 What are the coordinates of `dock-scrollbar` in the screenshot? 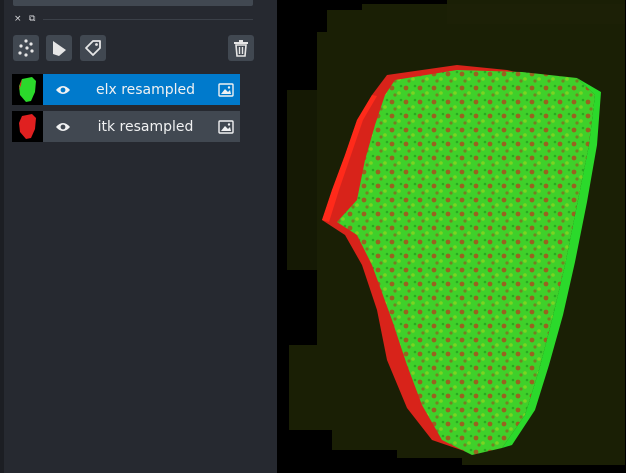 It's located at (133, 3).